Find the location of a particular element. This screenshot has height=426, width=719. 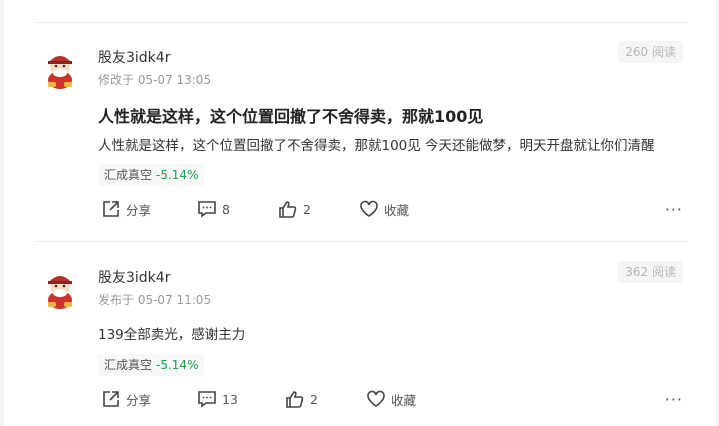

post-body: 139全部卖光，感谢主力 is located at coordinates (171, 333).